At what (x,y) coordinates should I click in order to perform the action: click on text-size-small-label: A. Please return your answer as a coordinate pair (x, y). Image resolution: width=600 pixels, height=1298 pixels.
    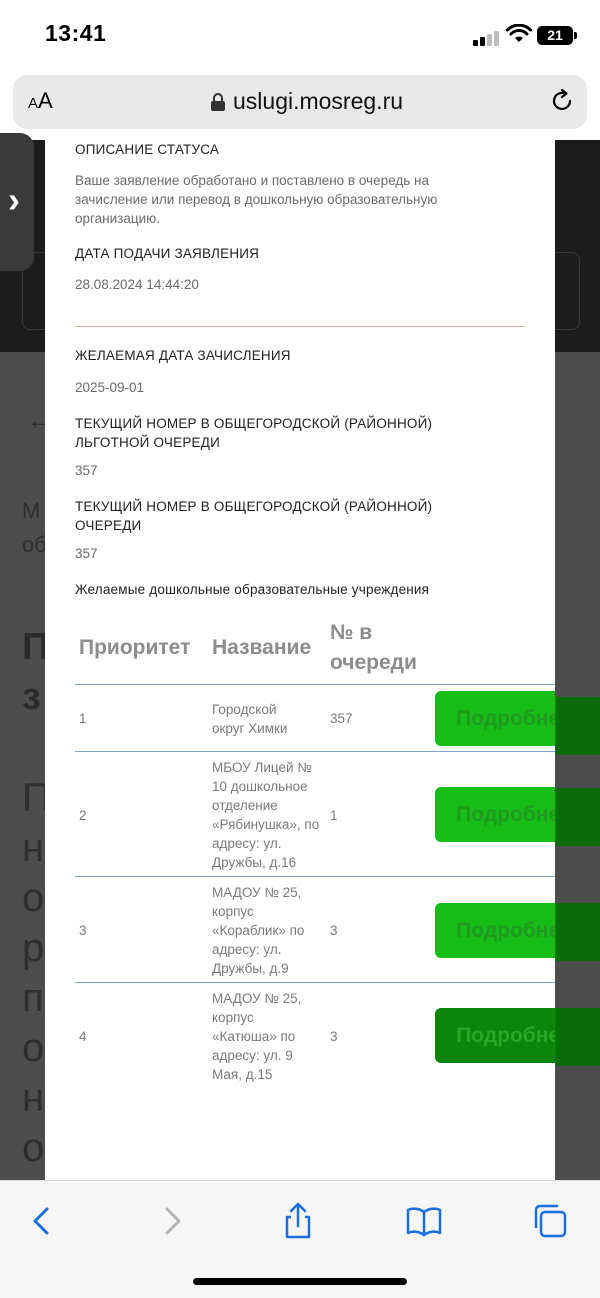
    Looking at the image, I should click on (33, 103).